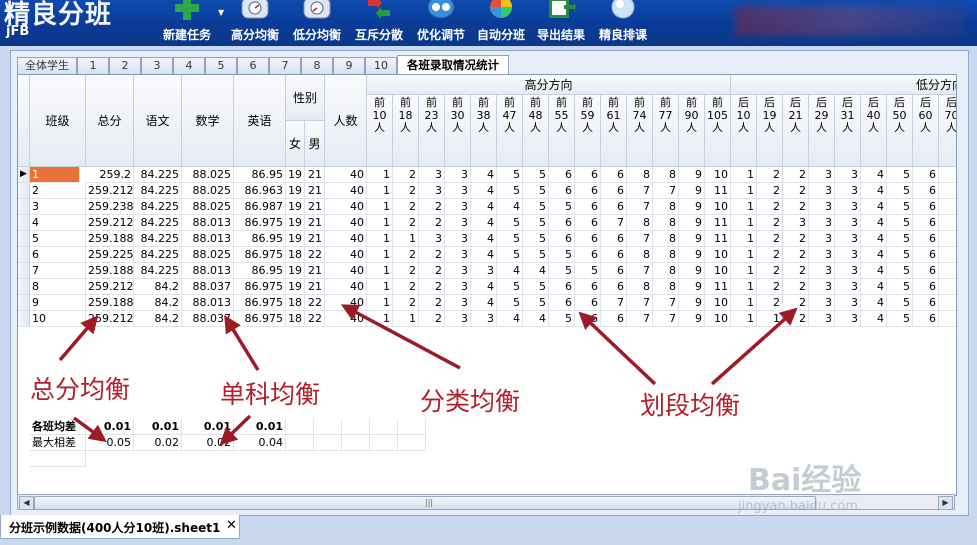 The height and width of the screenshot is (545, 977). Describe the element at coordinates (110, 443) in the screenshot. I see `summary-value: 0.05` at that location.